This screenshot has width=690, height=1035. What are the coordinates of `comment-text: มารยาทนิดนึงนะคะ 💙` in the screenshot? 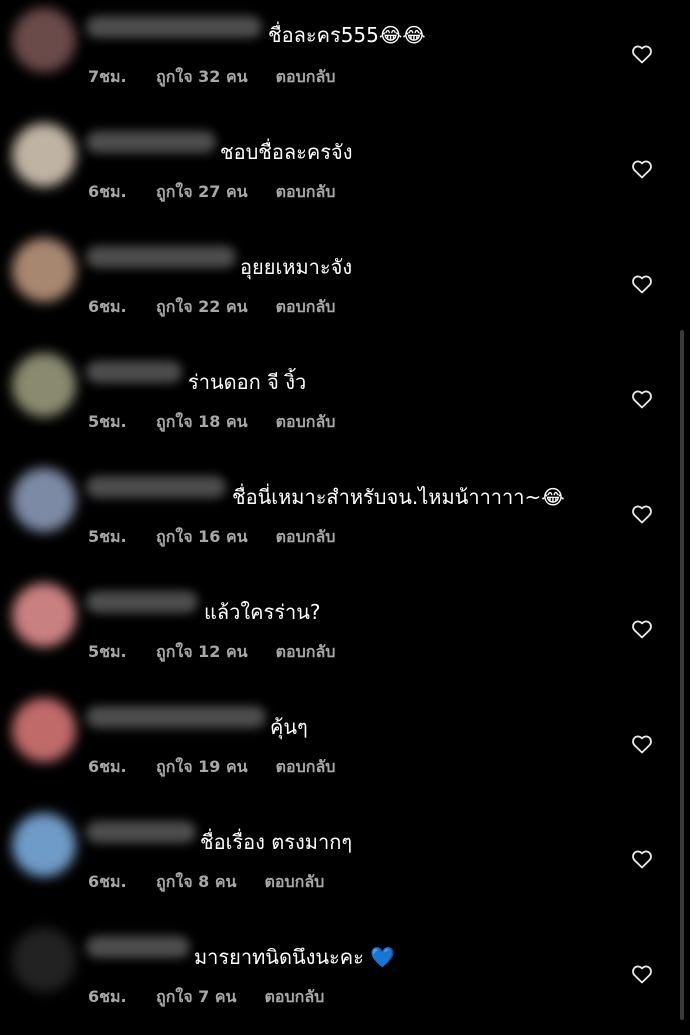 It's located at (295, 957).